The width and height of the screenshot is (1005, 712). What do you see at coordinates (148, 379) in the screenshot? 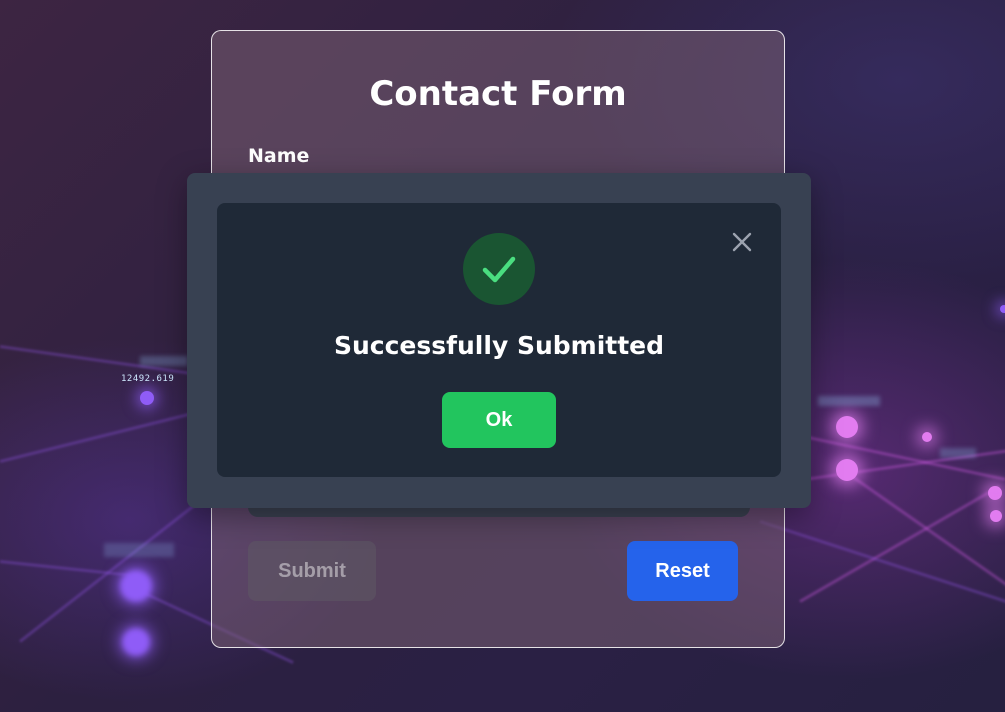
I see `node-label: 12492.619` at bounding box center [148, 379].